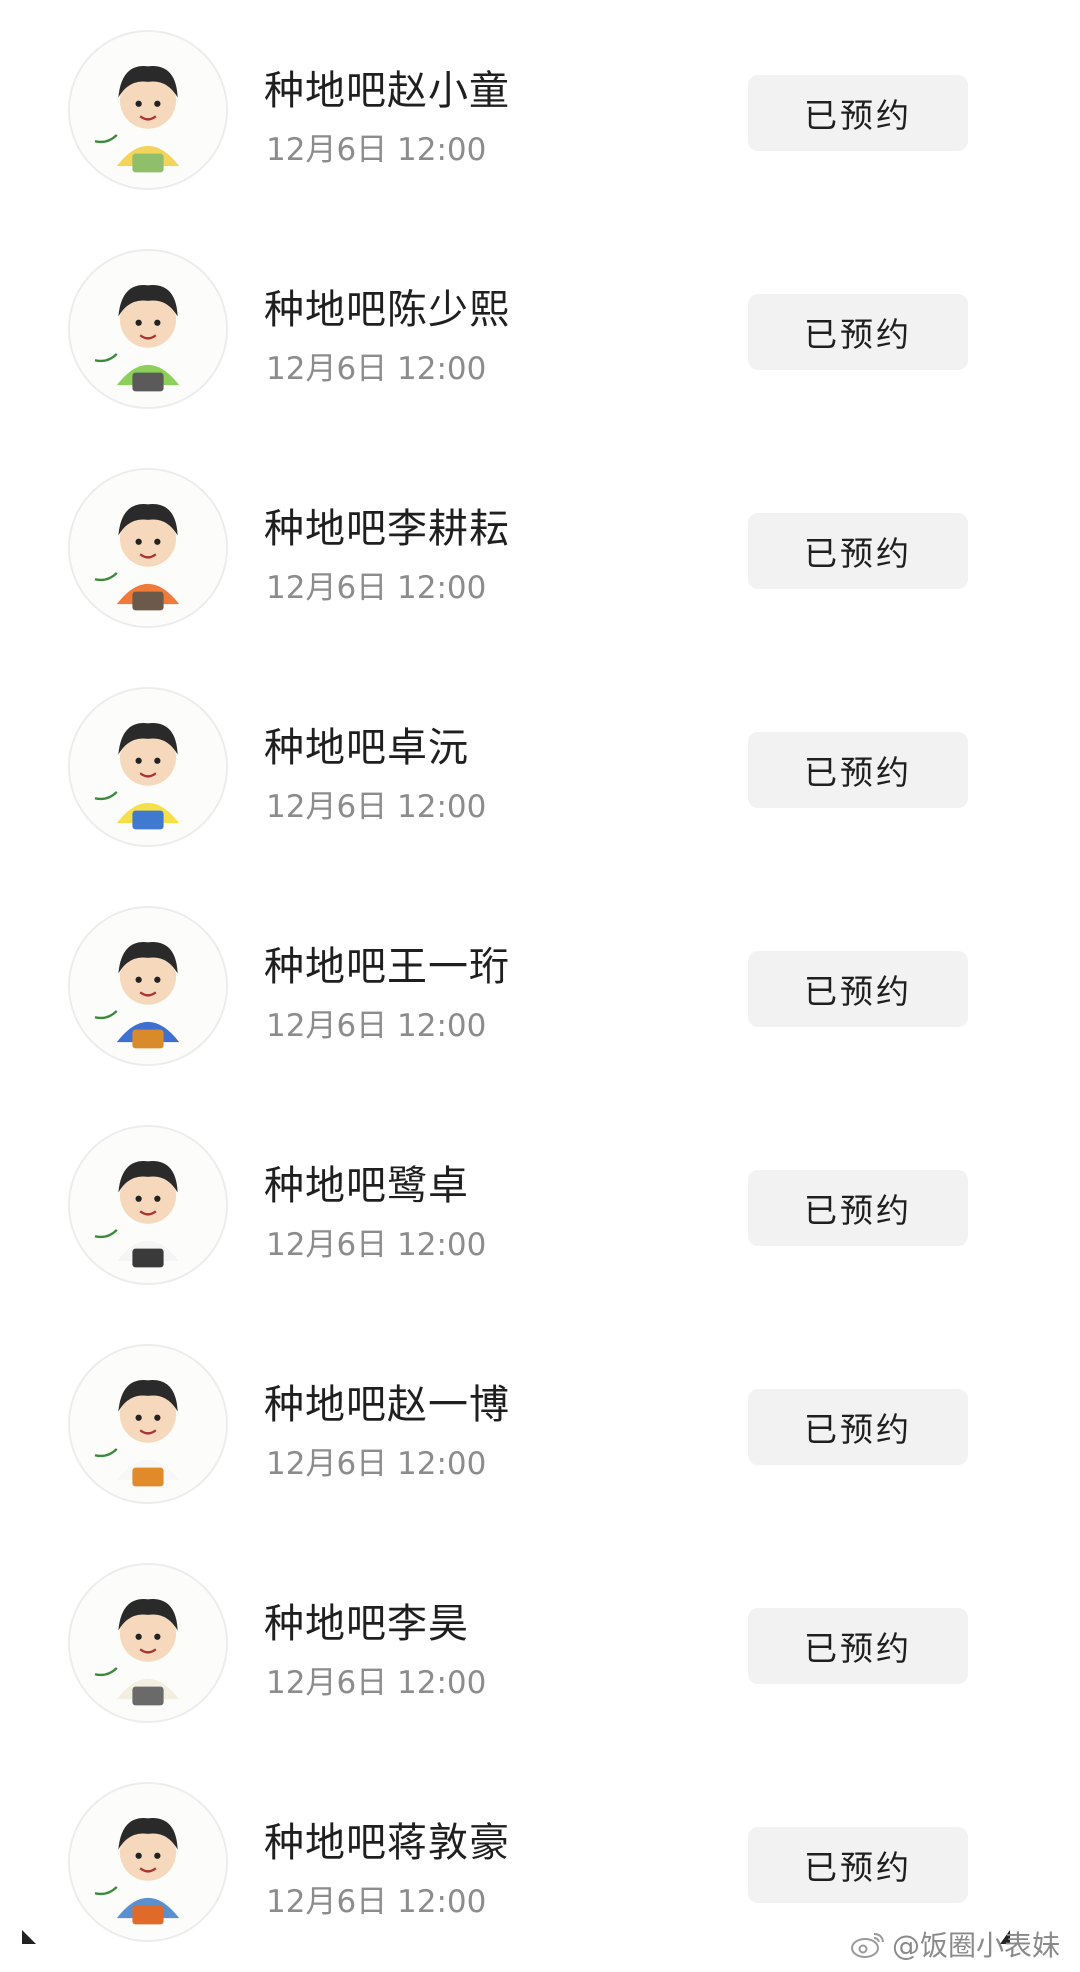 The width and height of the screenshot is (1080, 1972). What do you see at coordinates (387, 1405) in the screenshot?
I see `account-name: 种地吧赵一博` at bounding box center [387, 1405].